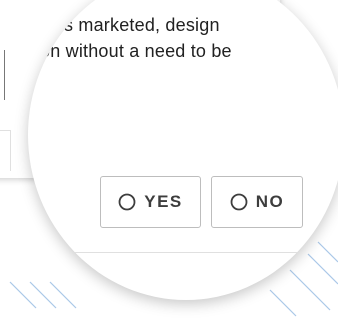  Describe the element at coordinates (183, 252) in the screenshot. I see `section-divider` at that location.